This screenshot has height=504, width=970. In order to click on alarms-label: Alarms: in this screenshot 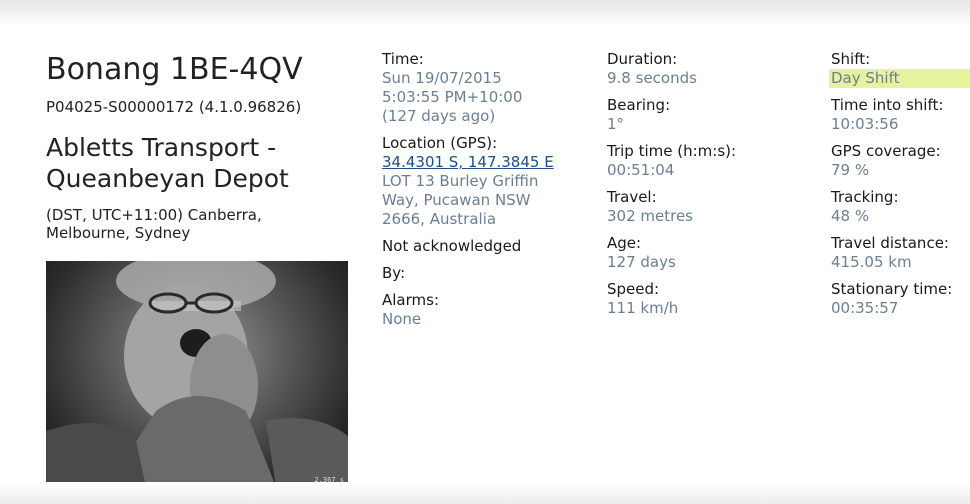, I will do `click(411, 300)`.